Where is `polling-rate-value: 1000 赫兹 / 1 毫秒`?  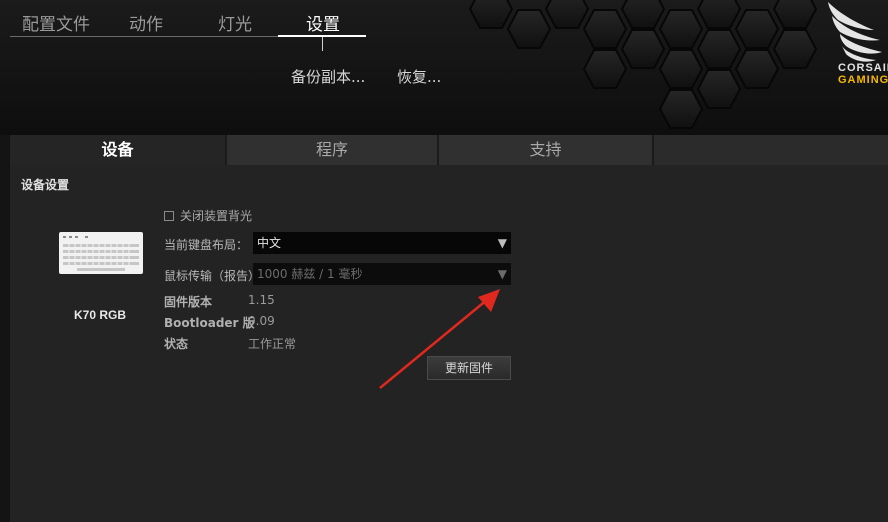
polling-rate-value: 1000 赫兹 / 1 毫秒 is located at coordinates (310, 274).